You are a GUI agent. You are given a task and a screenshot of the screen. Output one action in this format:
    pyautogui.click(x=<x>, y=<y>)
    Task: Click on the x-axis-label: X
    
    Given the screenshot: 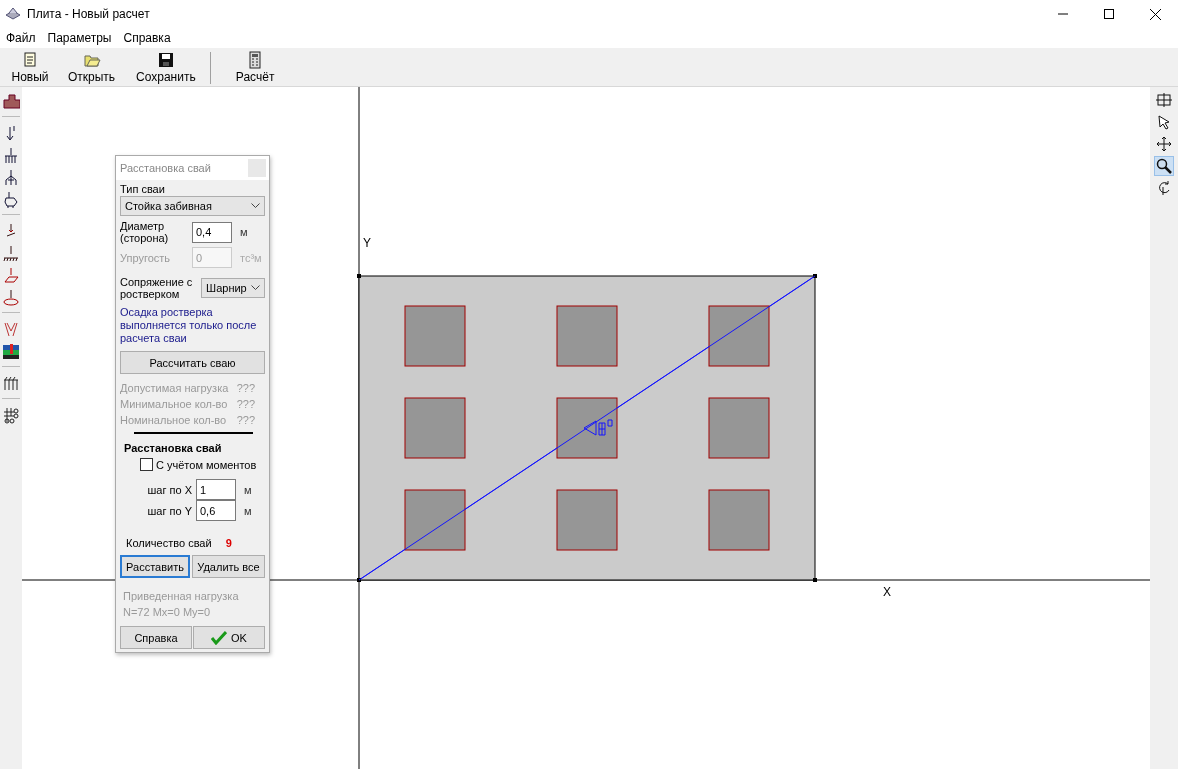 What is the action you would take?
    pyautogui.click(x=887, y=592)
    